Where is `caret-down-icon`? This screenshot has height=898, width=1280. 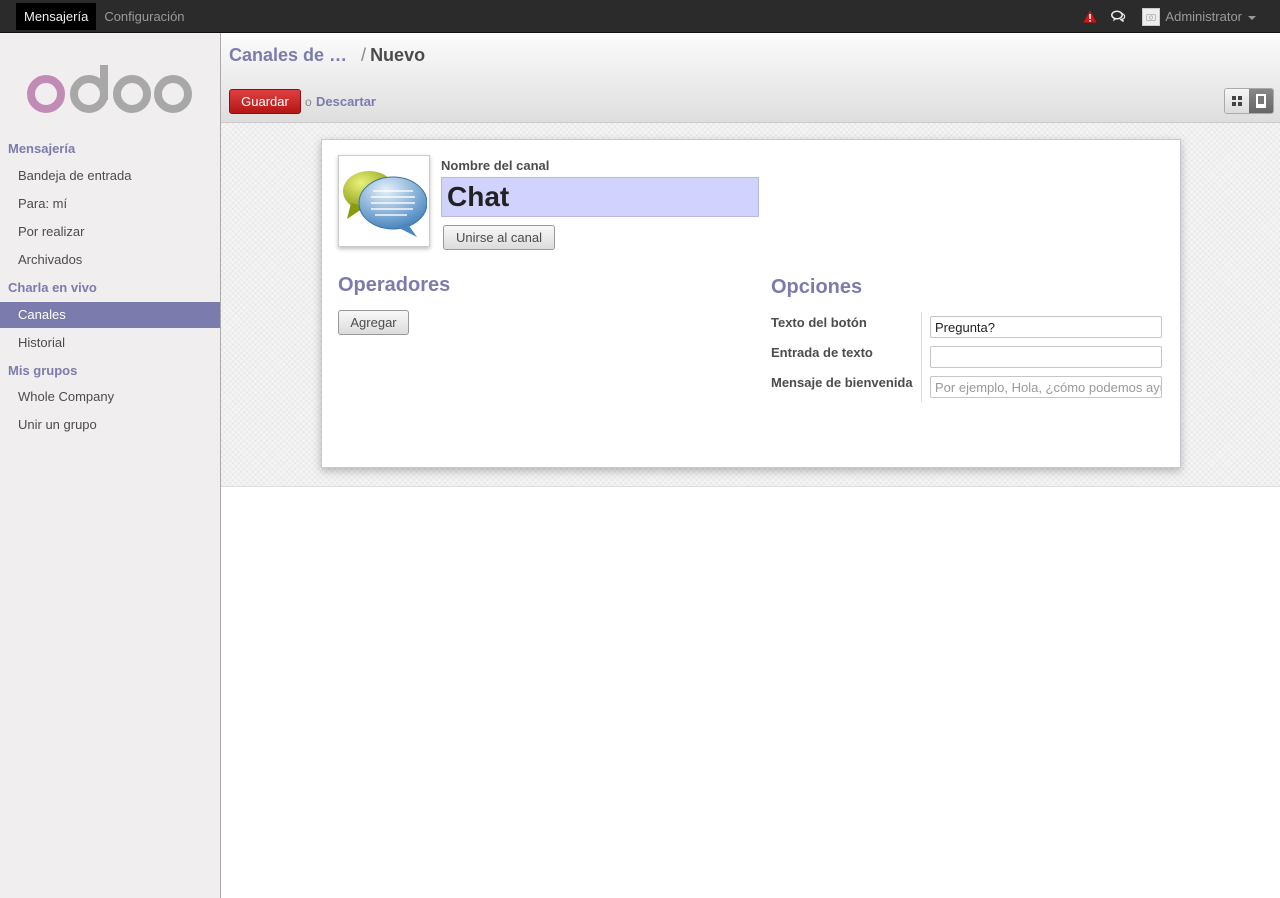
caret-down-icon is located at coordinates (1252, 17).